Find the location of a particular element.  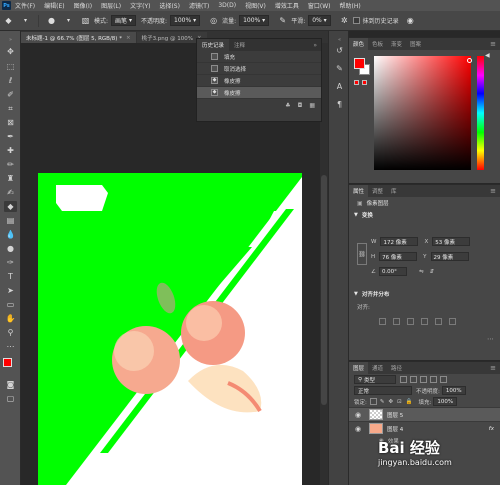

lock-artboard-icon: ⊡ is located at coordinates (399, 402).